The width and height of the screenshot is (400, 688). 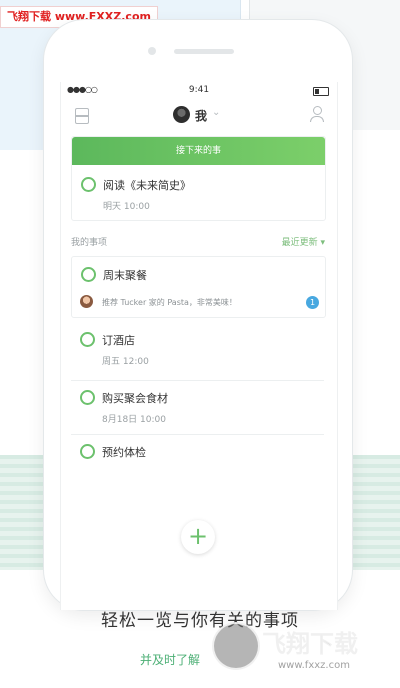 What do you see at coordinates (303, 241) in the screenshot?
I see `sort-dropdown: 最近更新 ▾` at bounding box center [303, 241].